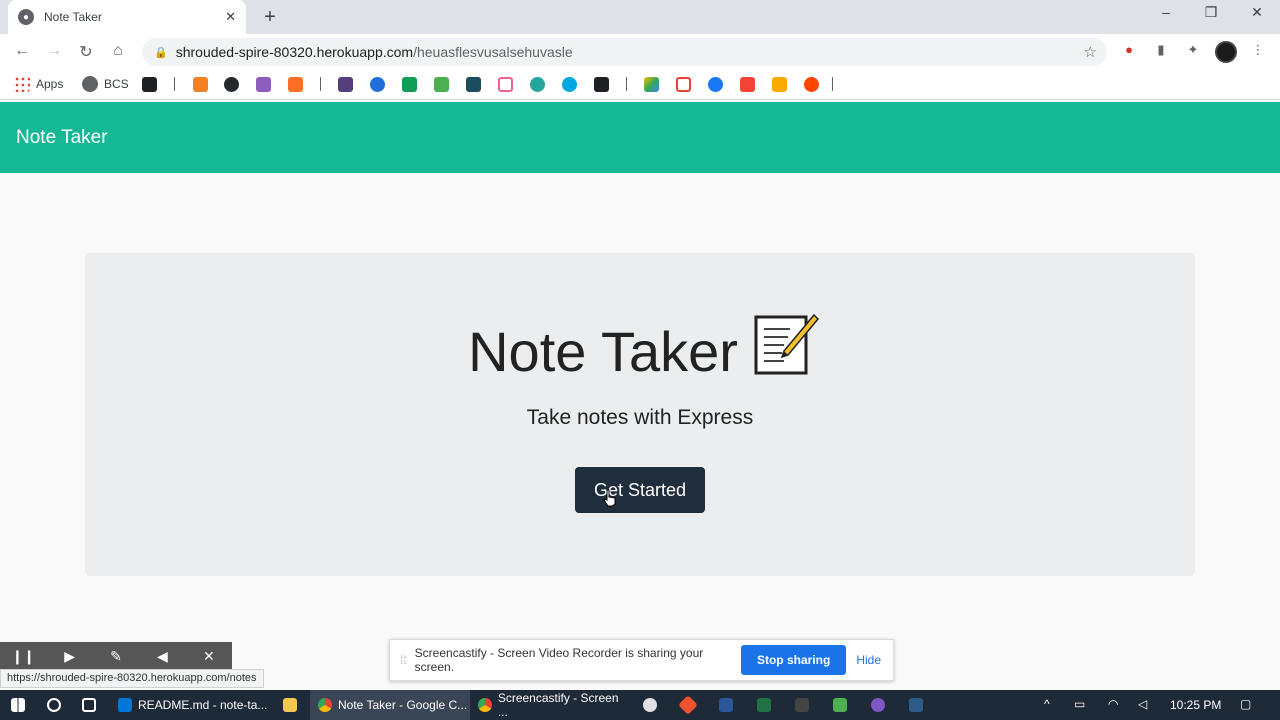  What do you see at coordinates (764, 705) in the screenshot?
I see `excel-icon` at bounding box center [764, 705].